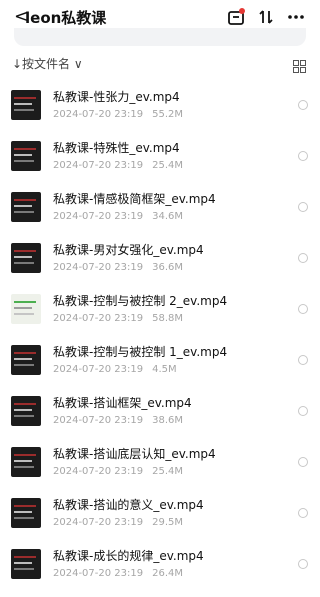  Describe the element at coordinates (266, 17) in the screenshot. I see `sort-order-icon` at that location.